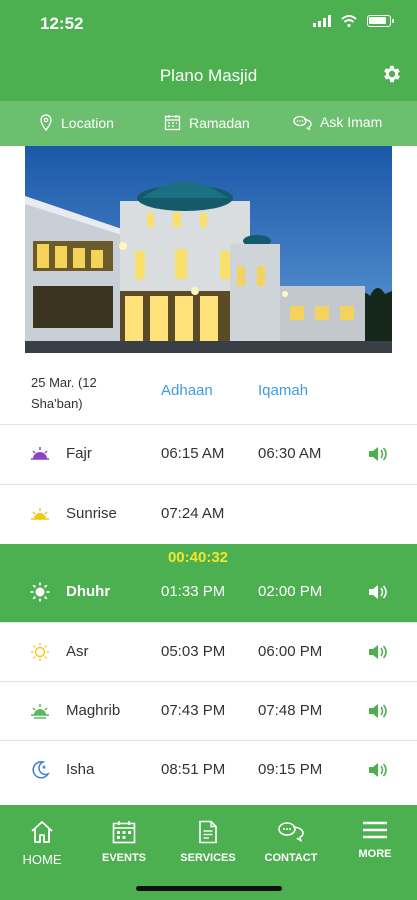 This screenshot has width=417, height=900. What do you see at coordinates (42, 859) in the screenshot?
I see `tab-label: HOME` at bounding box center [42, 859].